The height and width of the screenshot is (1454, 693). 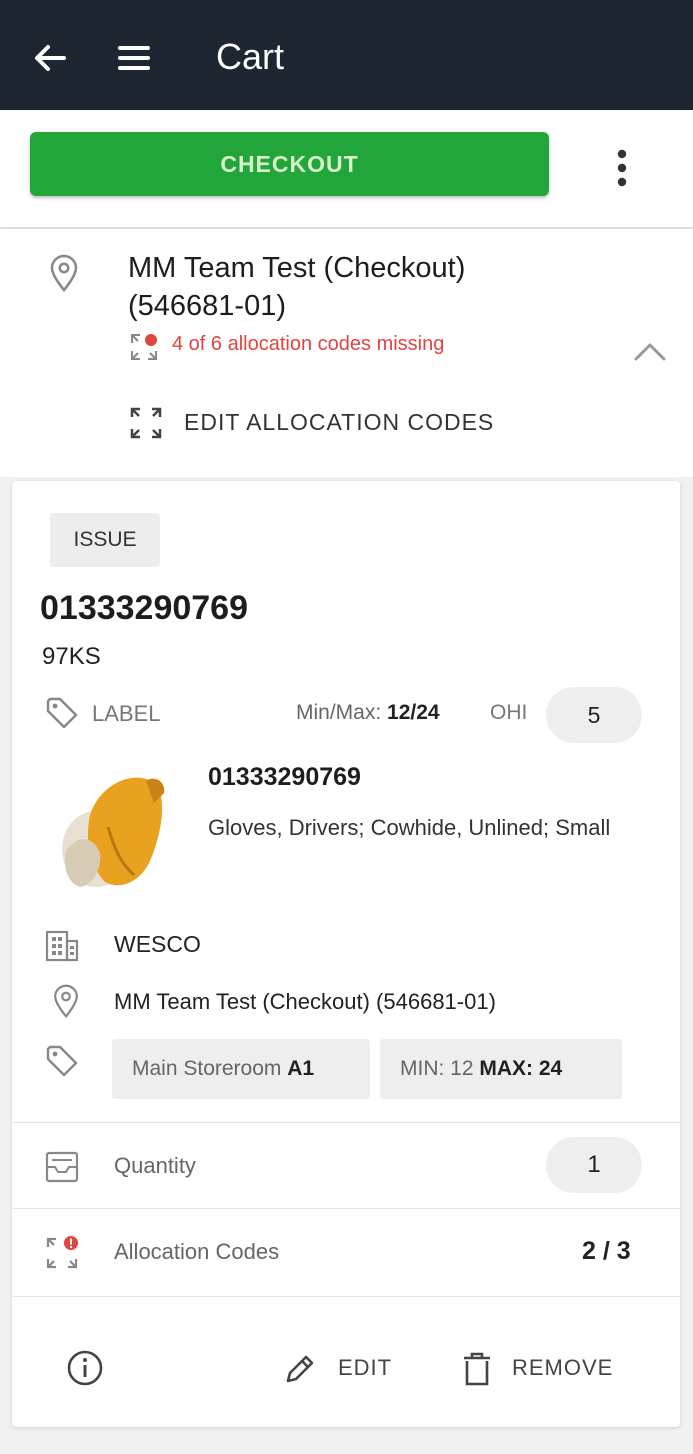 What do you see at coordinates (71, 656) in the screenshot?
I see `item-subcode: 97KS` at bounding box center [71, 656].